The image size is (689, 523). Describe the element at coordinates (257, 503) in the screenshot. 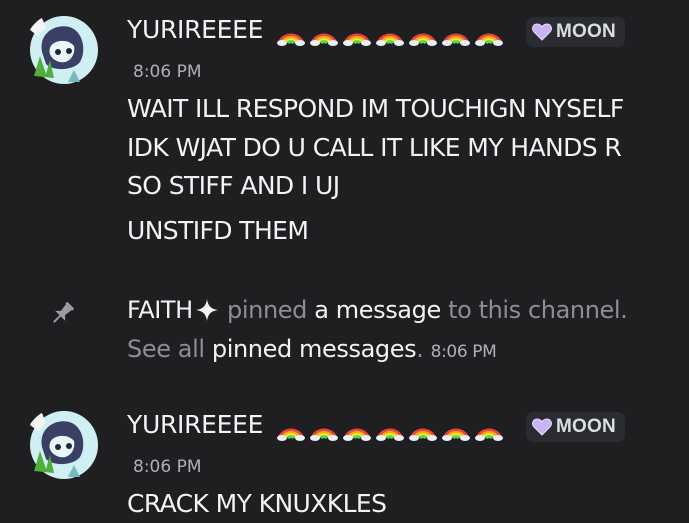

I see `message-text-line: CRACK MY KNUXKLES` at that location.